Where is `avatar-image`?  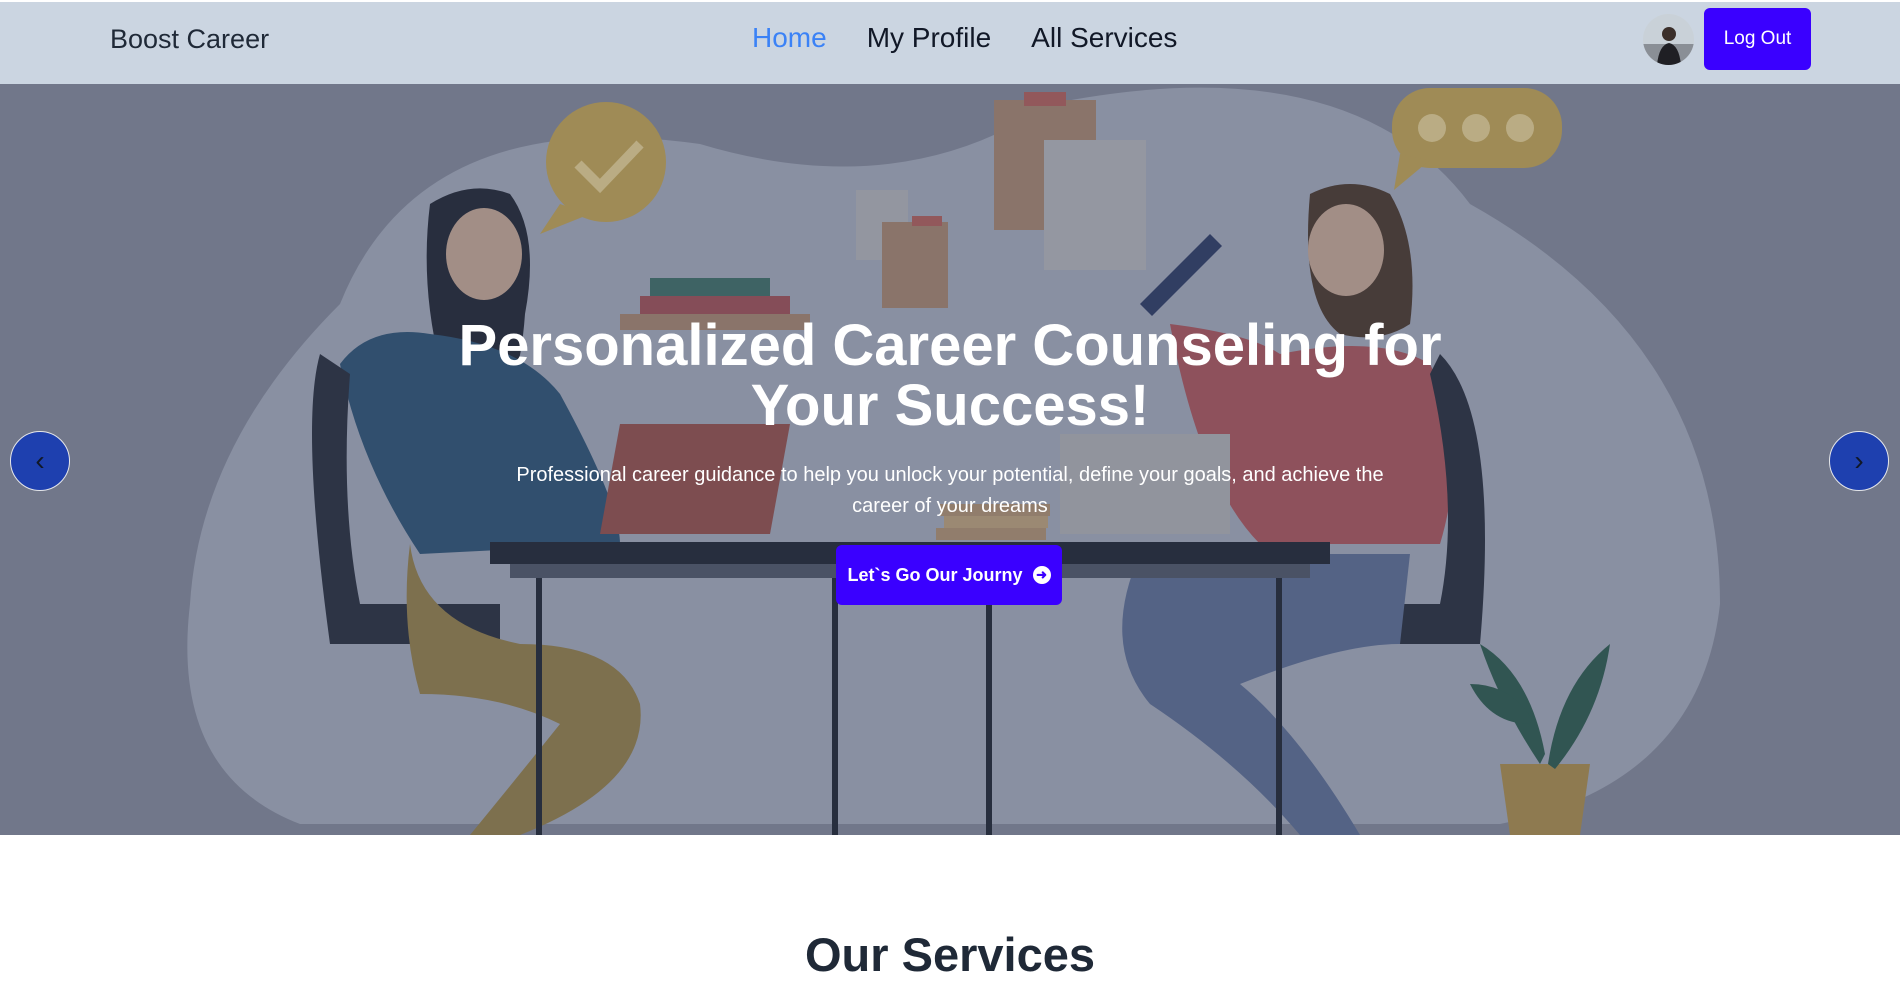
avatar-image is located at coordinates (1668, 39).